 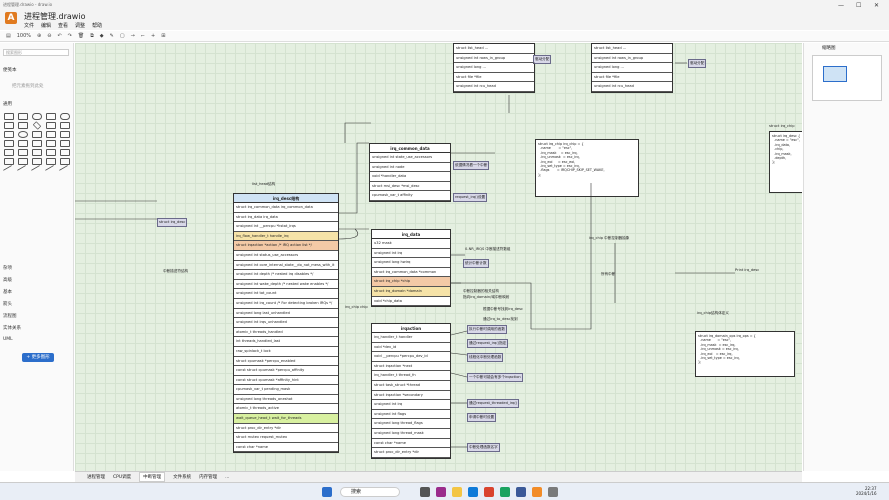 What do you see at coordinates (10, 316) in the screenshot?
I see `category-flowchart: 流程图` at bounding box center [10, 316].